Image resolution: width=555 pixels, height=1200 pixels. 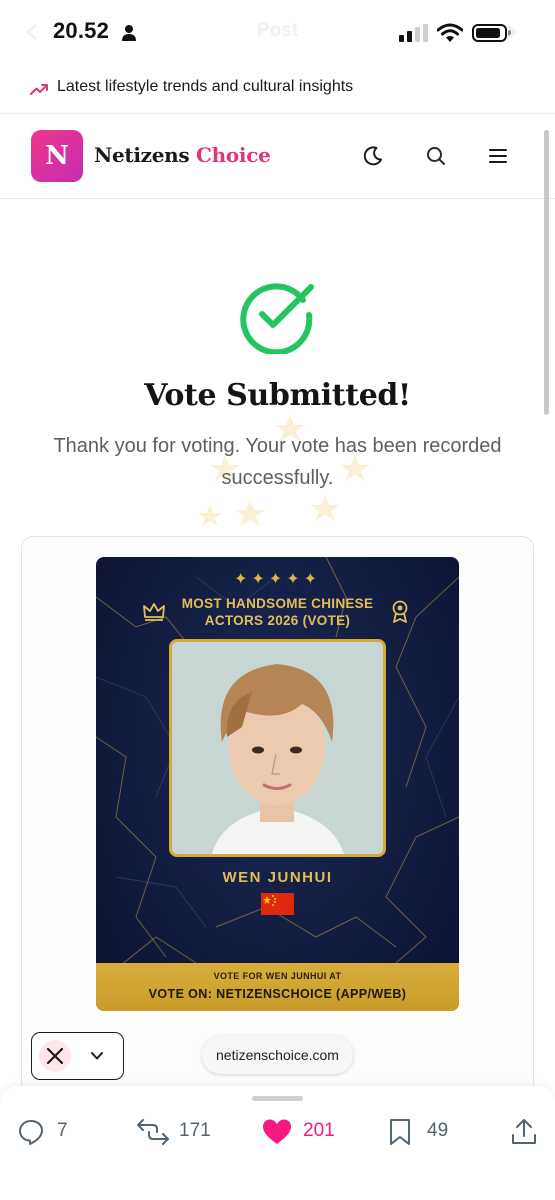 What do you see at coordinates (319, 1130) in the screenshot?
I see `like-count: 201` at bounding box center [319, 1130].